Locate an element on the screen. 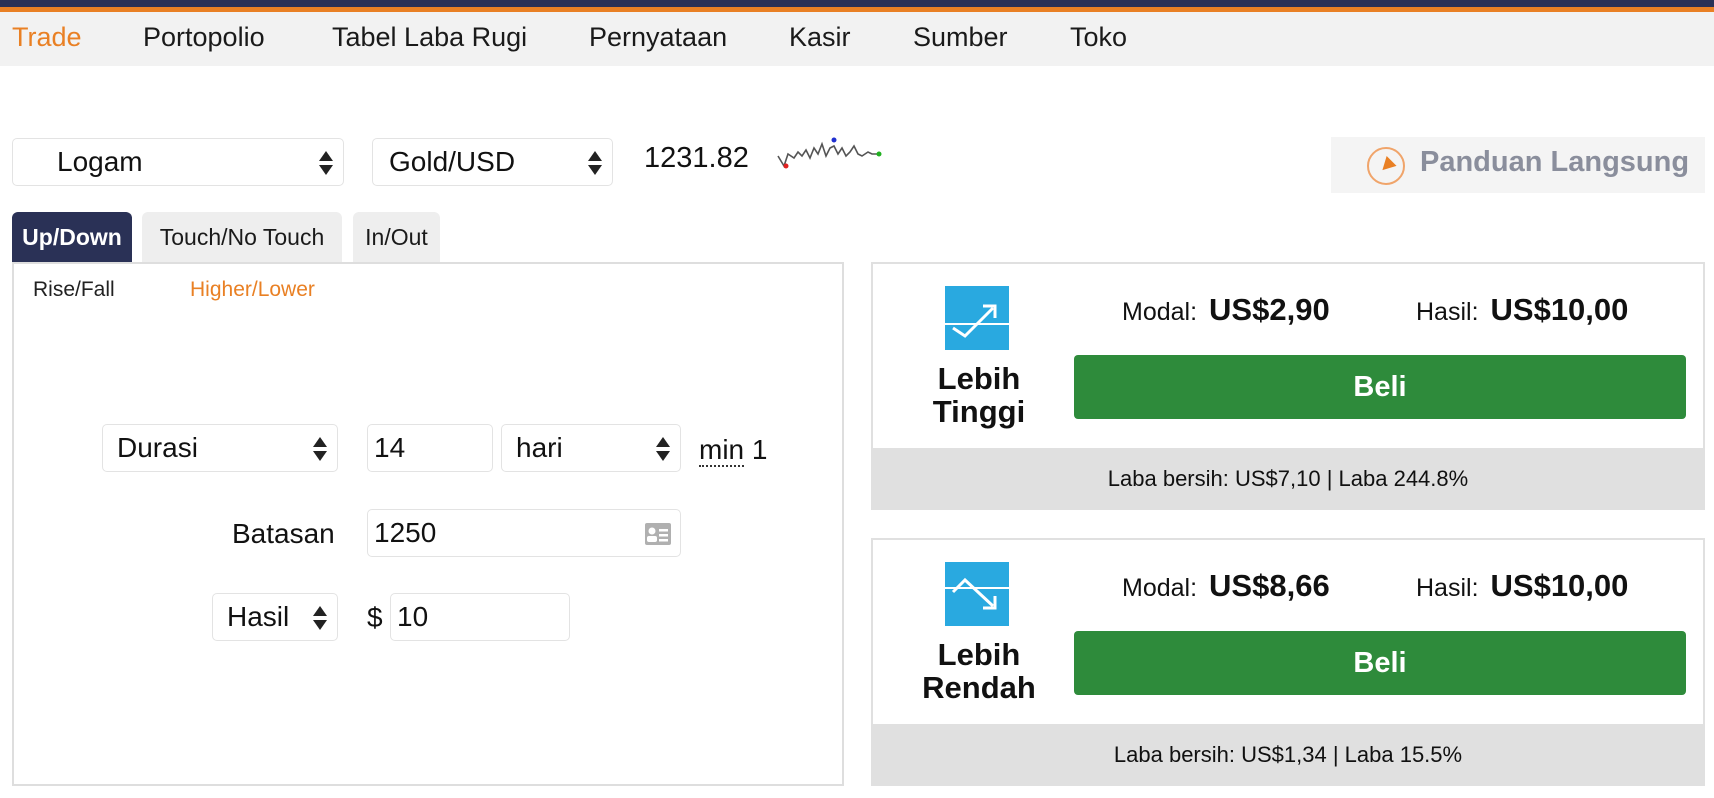  stake-row: Modal: US$8,66 is located at coordinates (1226, 586).